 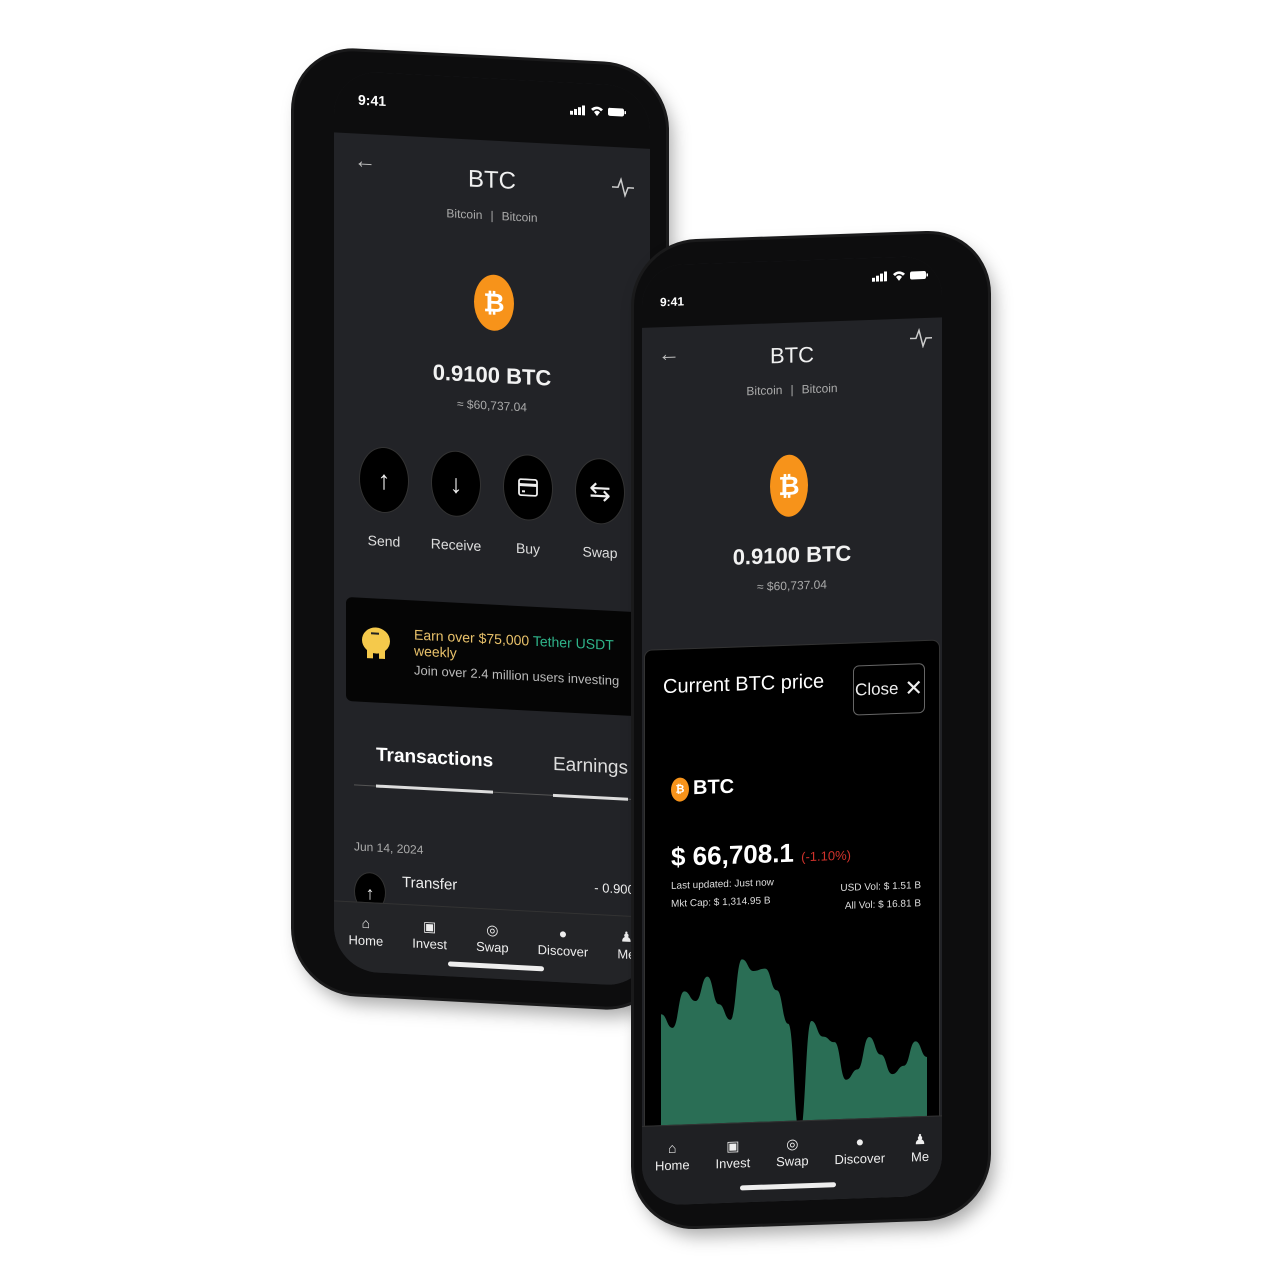 I want to click on chart-area-series, so click(x=794, y=1049).